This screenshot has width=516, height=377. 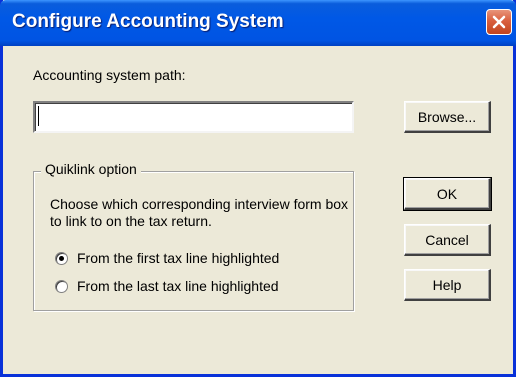 I want to click on close-button, so click(x=499, y=22).